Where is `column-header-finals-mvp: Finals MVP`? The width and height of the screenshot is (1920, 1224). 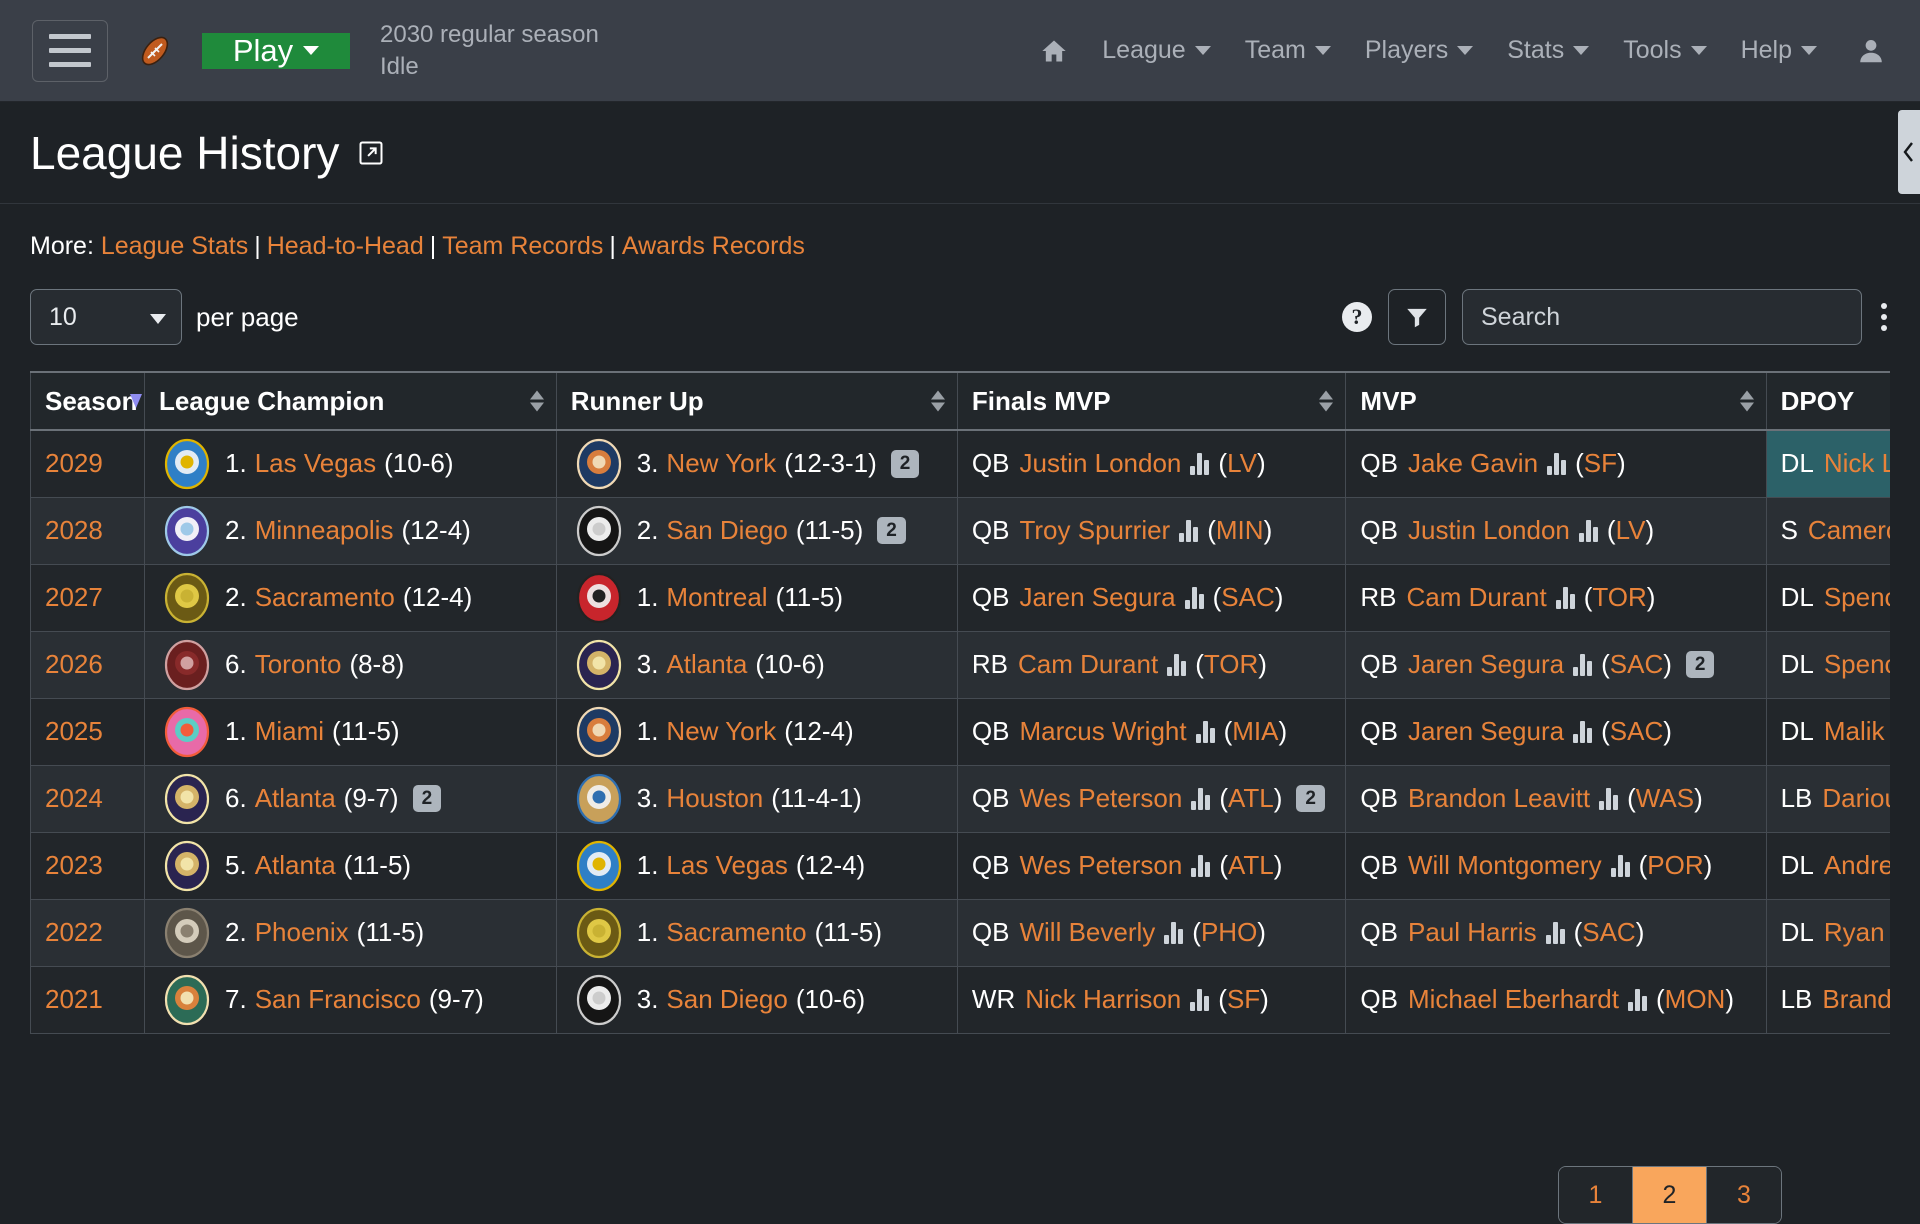
column-header-finals-mvp: Finals MVP is located at coordinates (1151, 401).